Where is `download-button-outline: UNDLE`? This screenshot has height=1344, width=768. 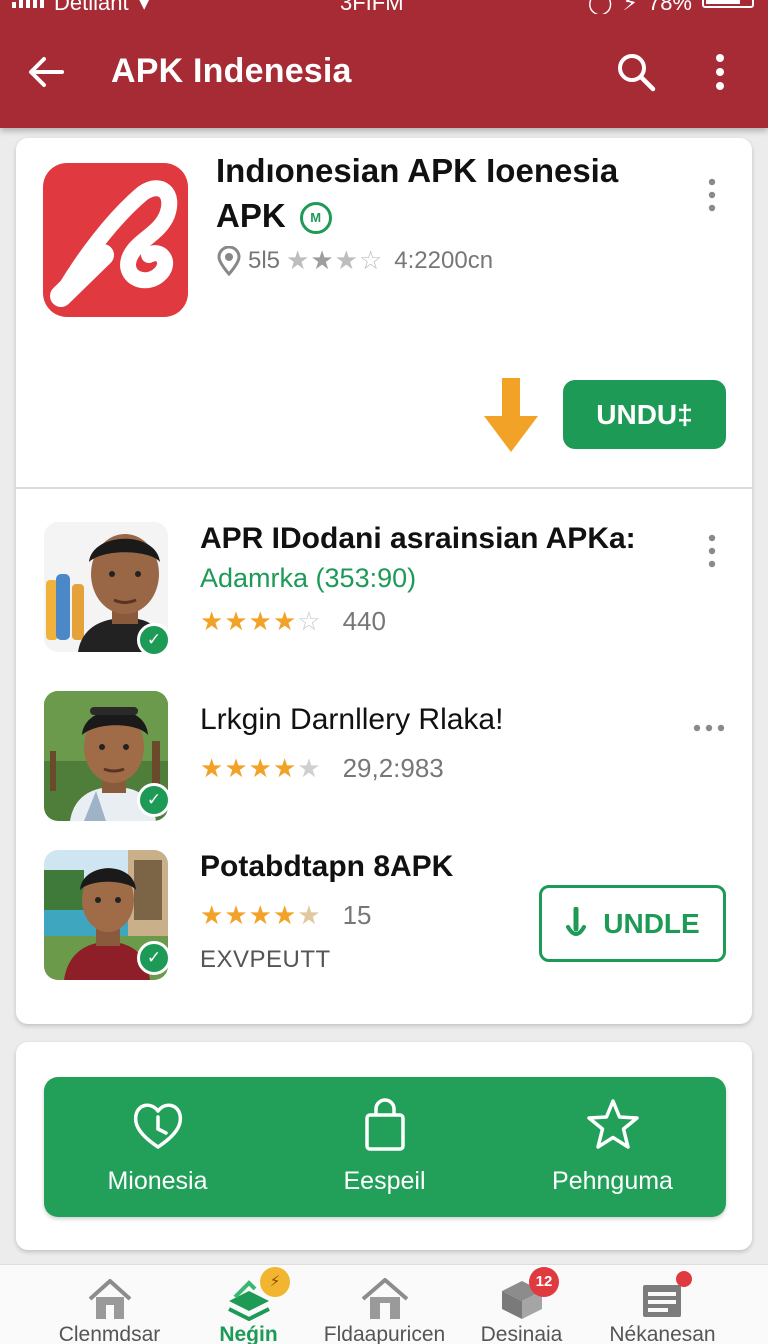
download-button-outline: UNDLE is located at coordinates (632, 923).